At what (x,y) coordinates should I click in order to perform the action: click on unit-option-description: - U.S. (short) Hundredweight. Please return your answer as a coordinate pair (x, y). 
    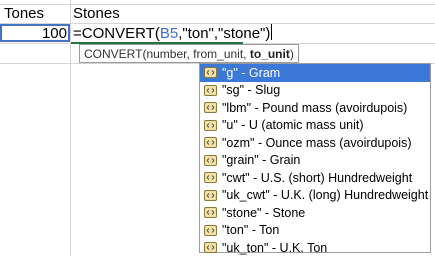
    Looking at the image, I should click on (331, 177).